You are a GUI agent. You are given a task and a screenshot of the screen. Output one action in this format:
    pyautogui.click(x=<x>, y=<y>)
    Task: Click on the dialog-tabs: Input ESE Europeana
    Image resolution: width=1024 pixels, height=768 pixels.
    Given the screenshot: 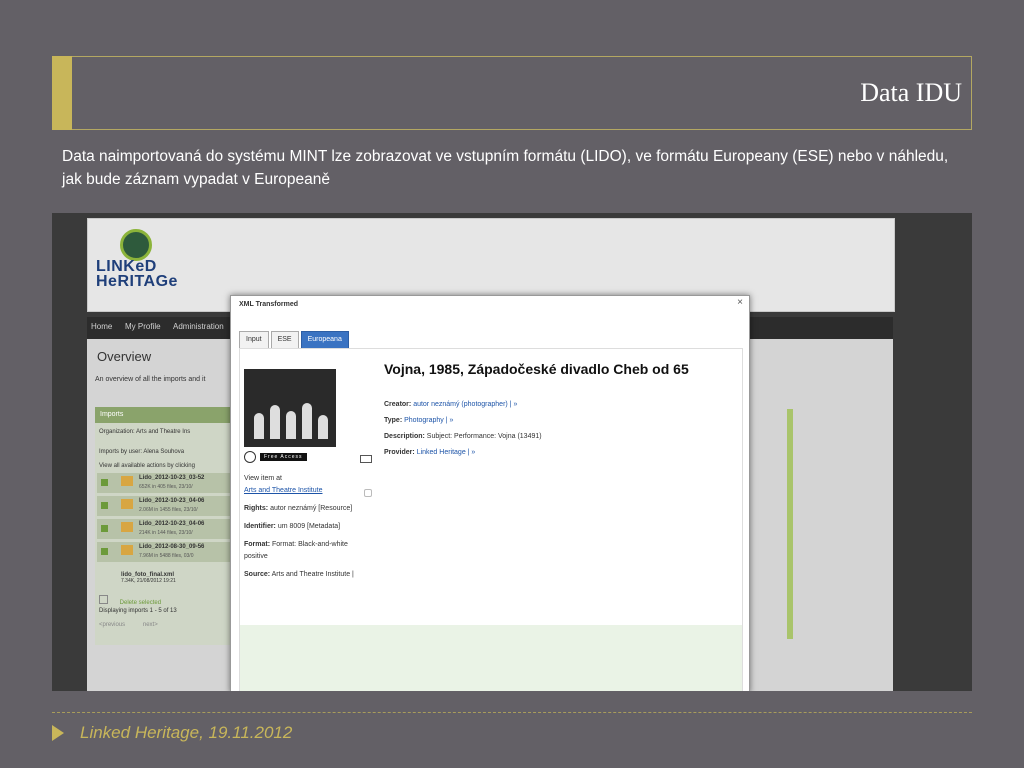 What is the action you would take?
    pyautogui.click(x=295, y=338)
    